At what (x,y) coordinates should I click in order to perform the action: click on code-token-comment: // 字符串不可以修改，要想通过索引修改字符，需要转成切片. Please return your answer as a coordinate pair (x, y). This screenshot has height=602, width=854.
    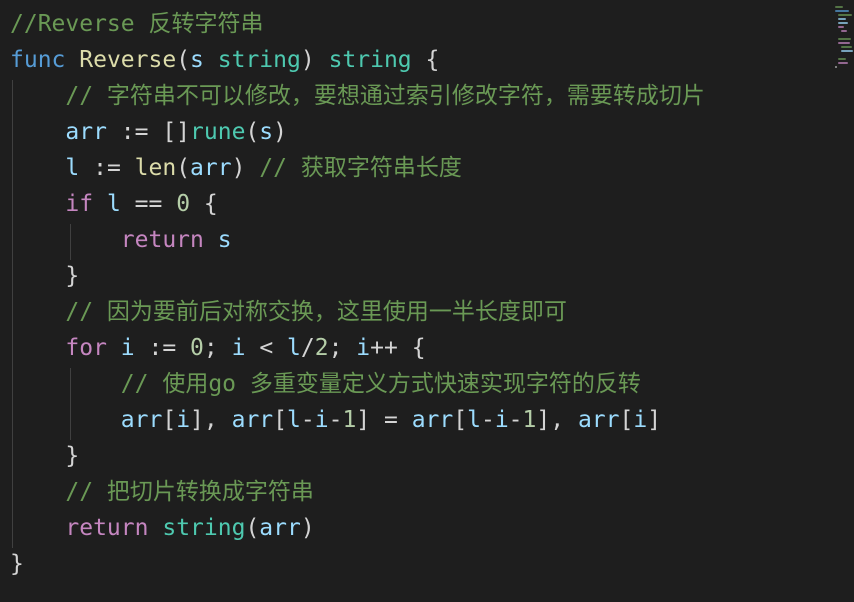
    Looking at the image, I should click on (385, 96).